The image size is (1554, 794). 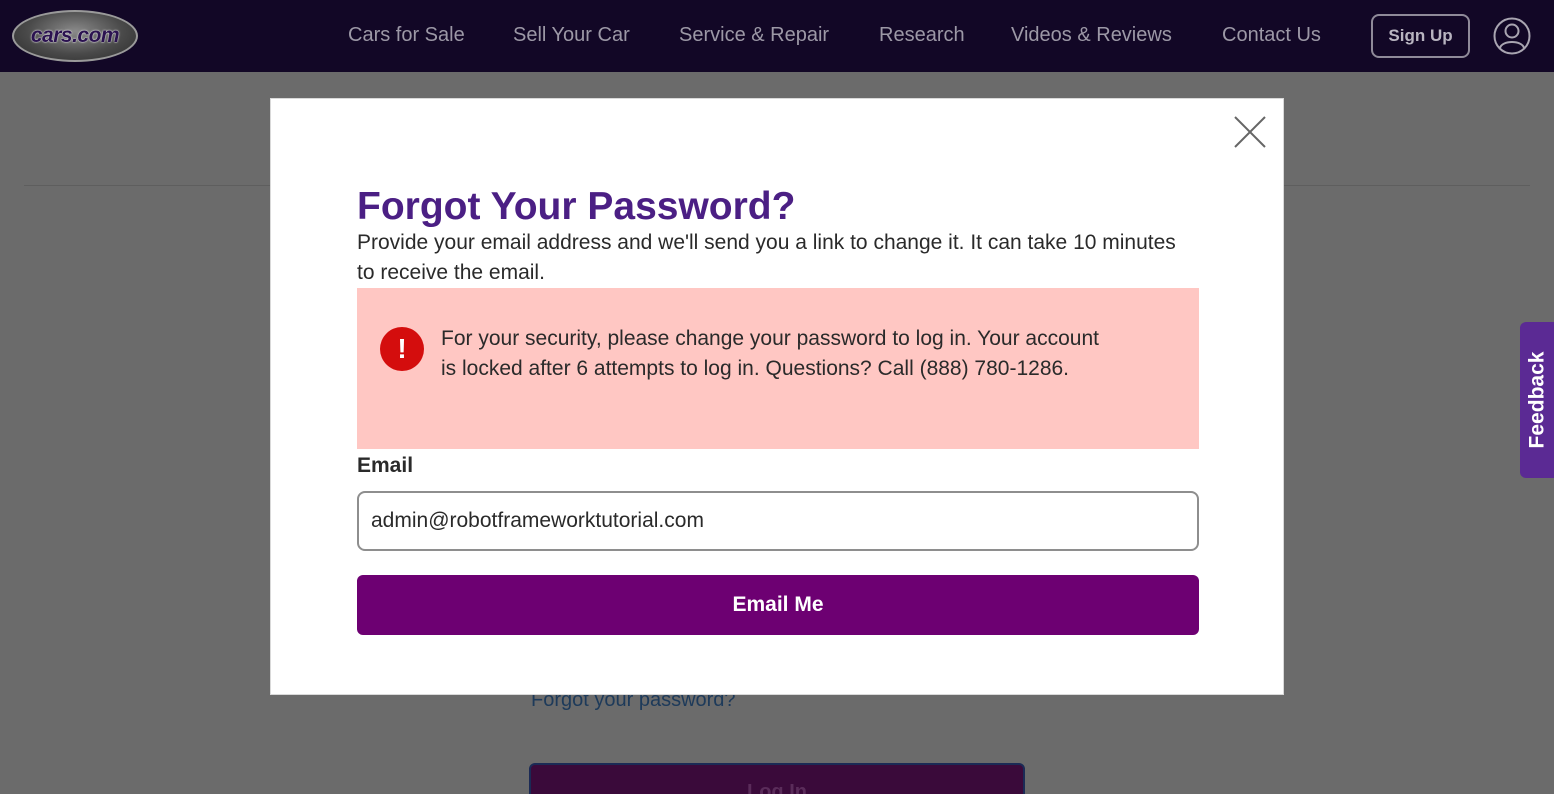 I want to click on nav-videos-reviews: Videos & Reviews, so click(x=1091, y=35).